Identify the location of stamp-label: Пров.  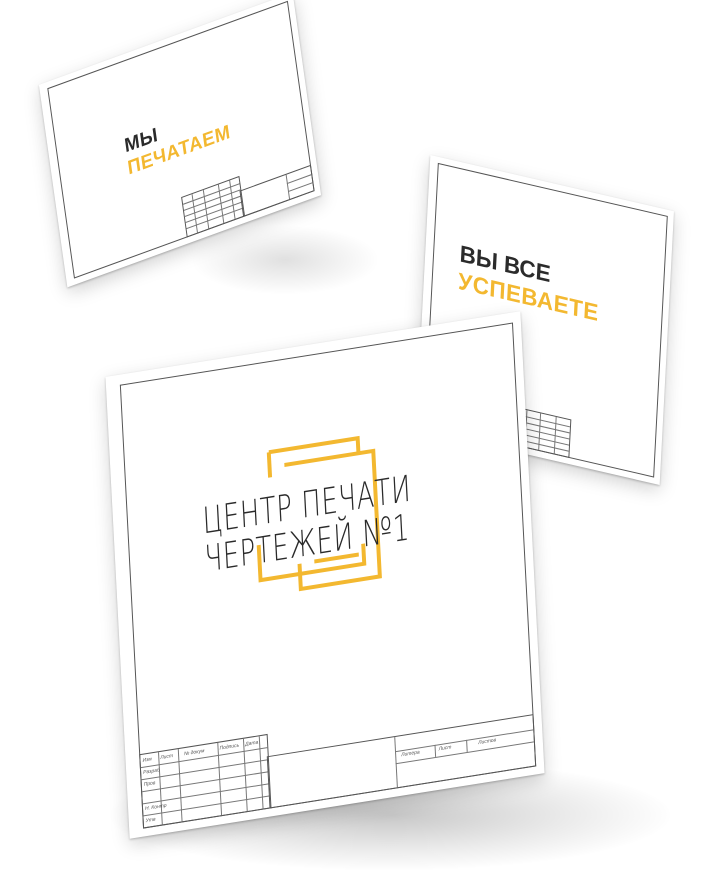
(149, 784).